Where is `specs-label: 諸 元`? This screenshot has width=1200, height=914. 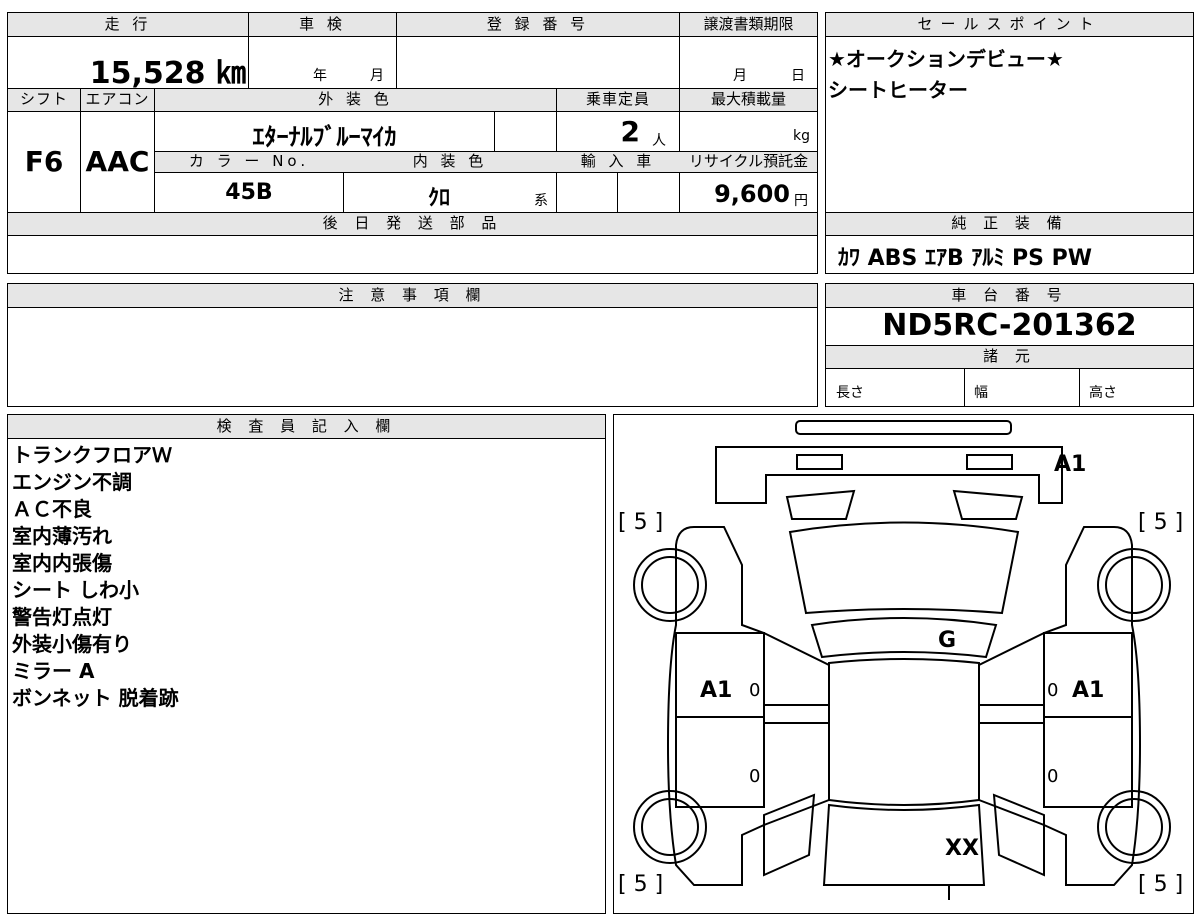 specs-label: 諸 元 is located at coordinates (1009, 356).